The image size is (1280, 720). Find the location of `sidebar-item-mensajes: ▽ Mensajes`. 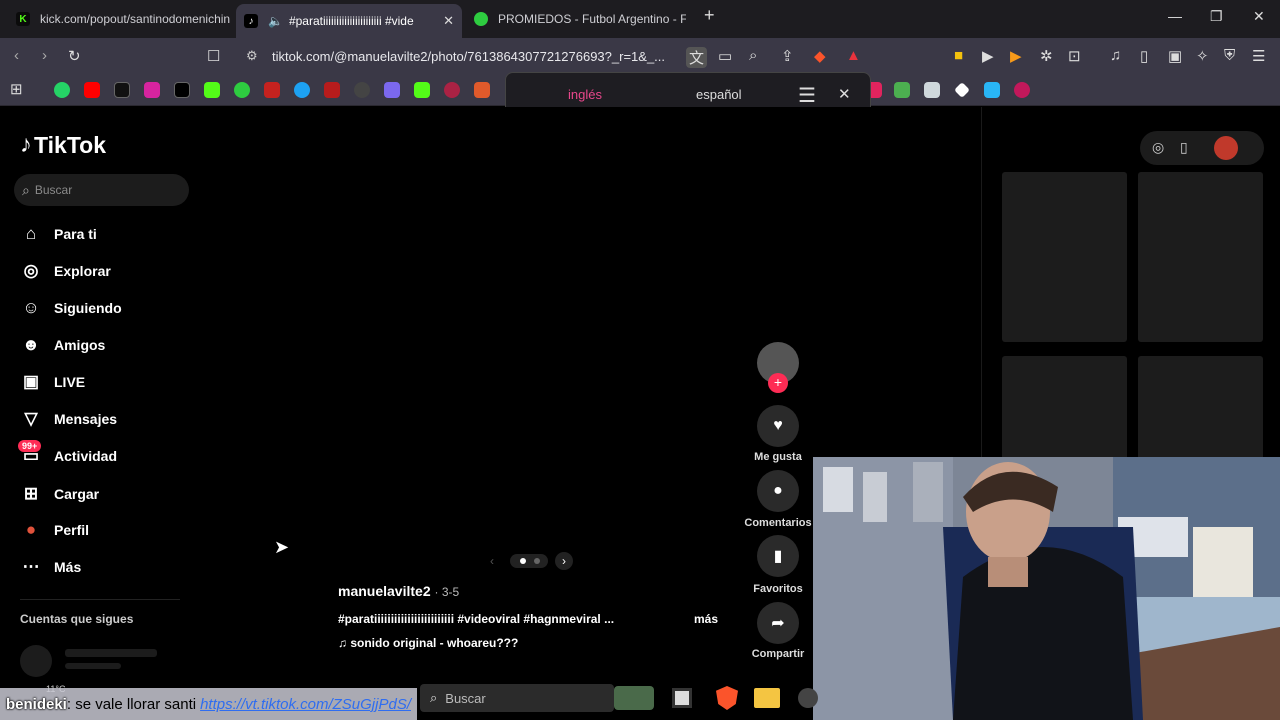

sidebar-item-mensajes: ▽ Mensajes is located at coordinates (68, 419).